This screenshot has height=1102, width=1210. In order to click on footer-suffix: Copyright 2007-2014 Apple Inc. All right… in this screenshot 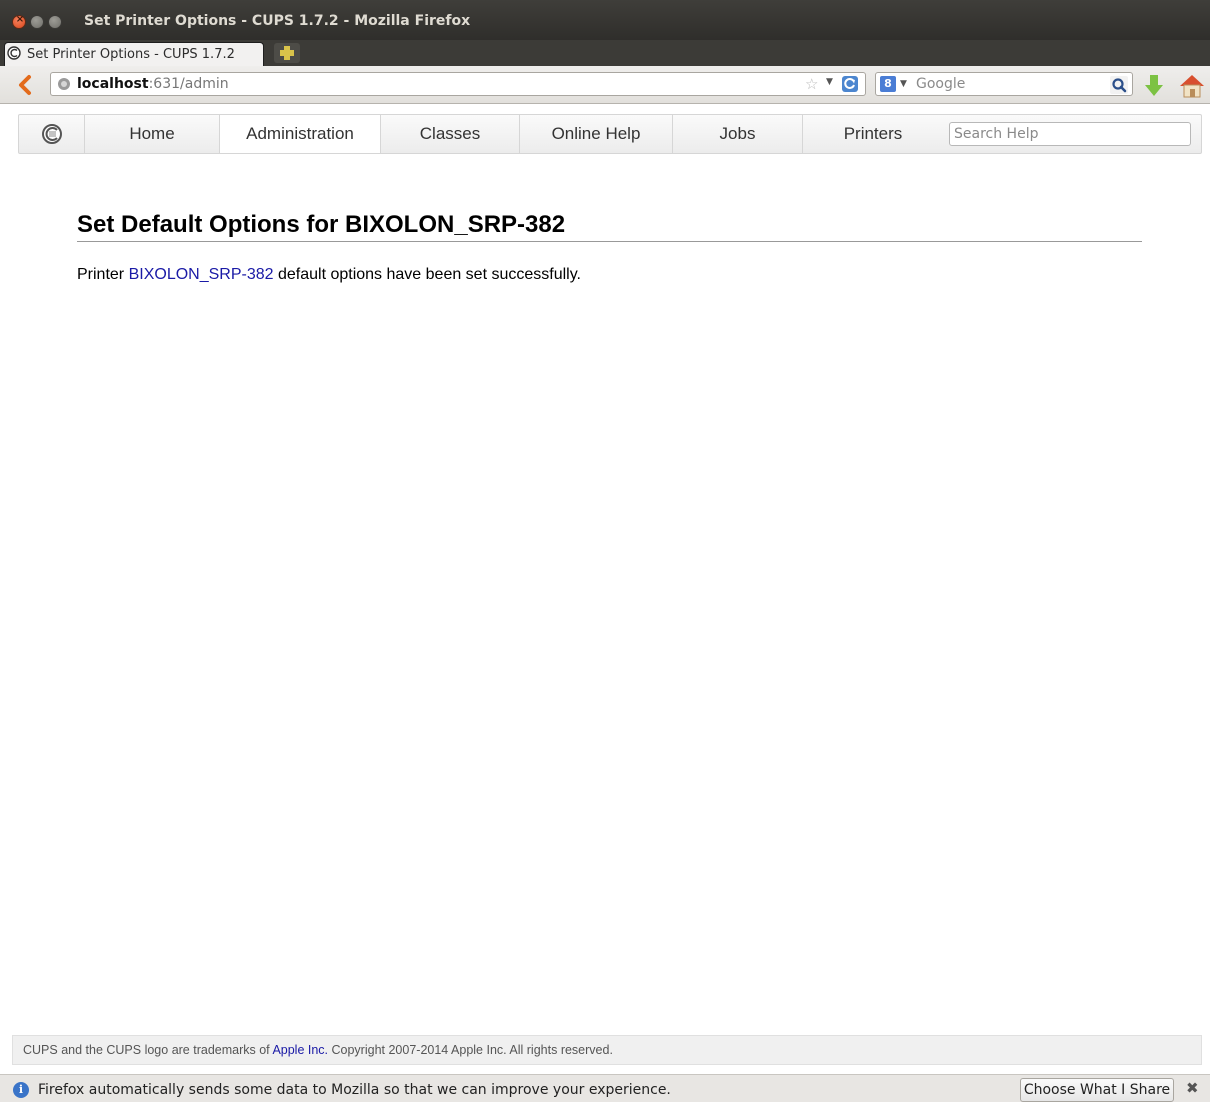, I will do `click(470, 1050)`.